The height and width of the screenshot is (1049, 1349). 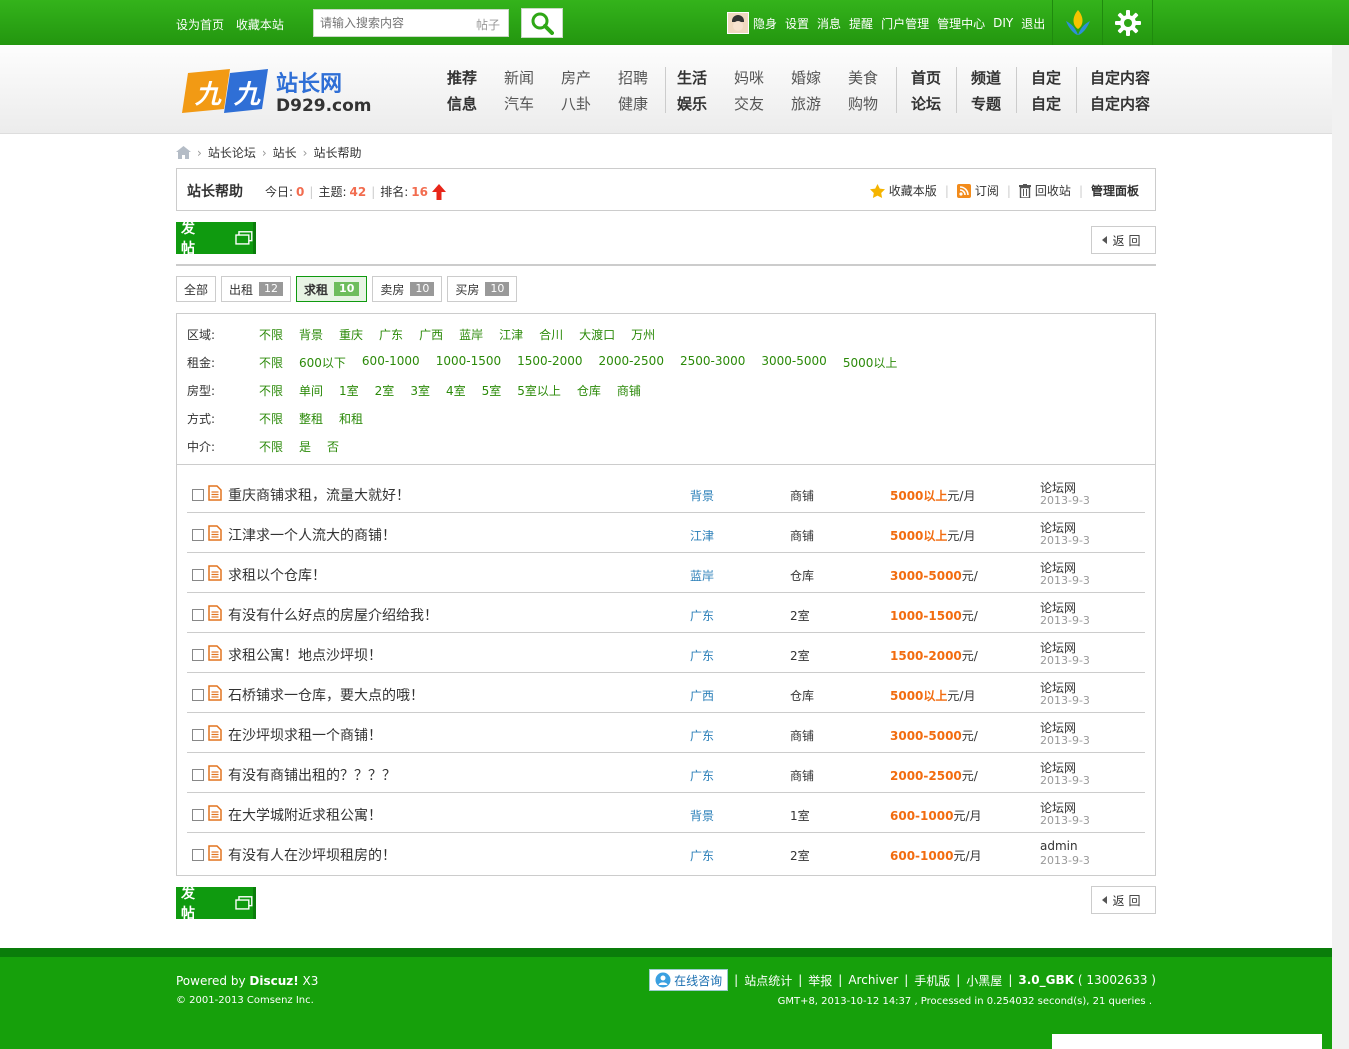 What do you see at coordinates (631, 362) in the screenshot?
I see `filter-option: 2000-2500` at bounding box center [631, 362].